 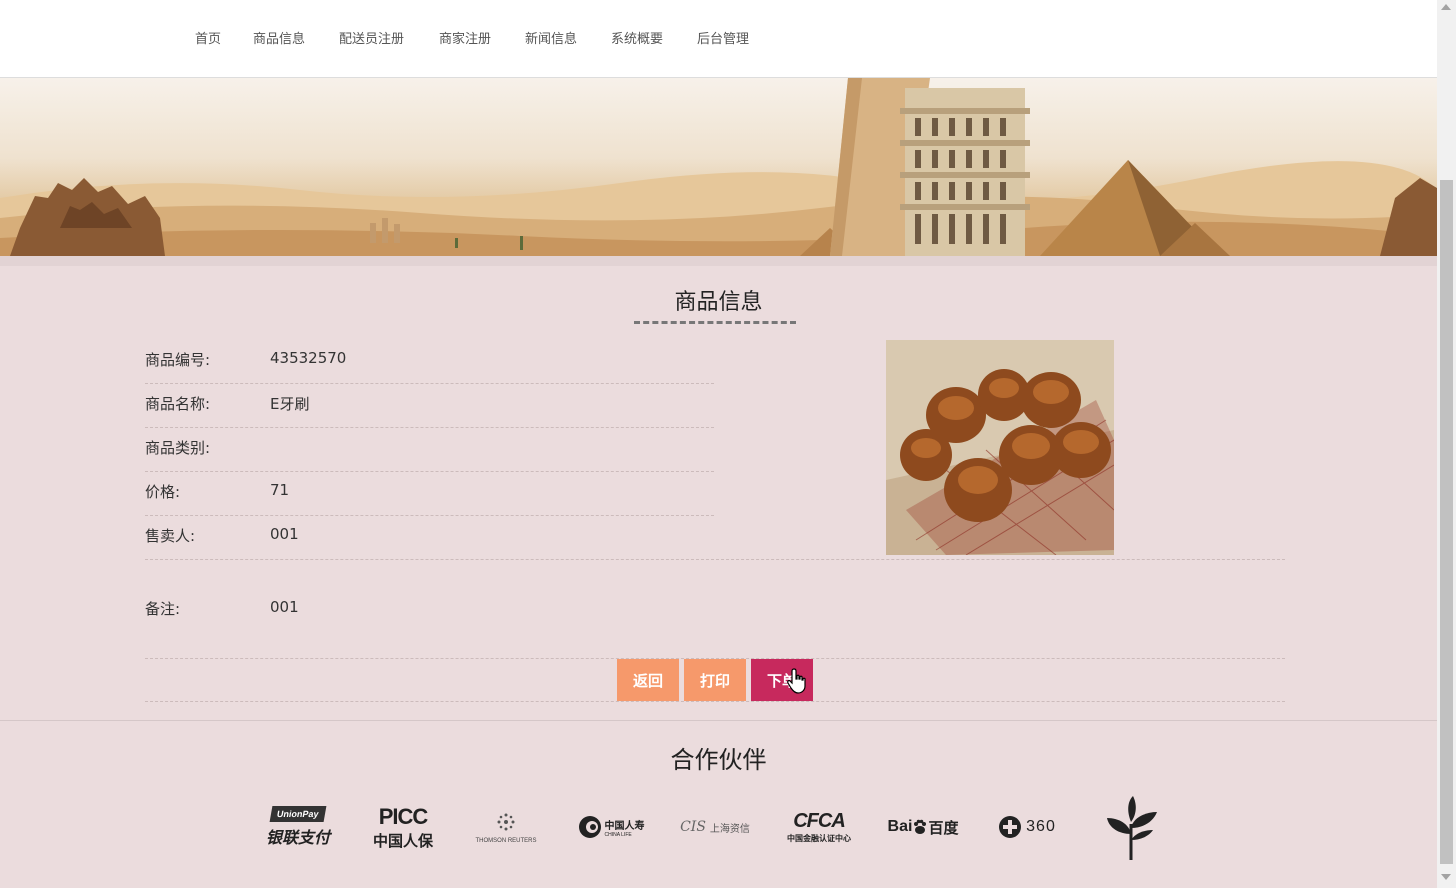 What do you see at coordinates (715, 322) in the screenshot?
I see `title-underline` at bounding box center [715, 322].